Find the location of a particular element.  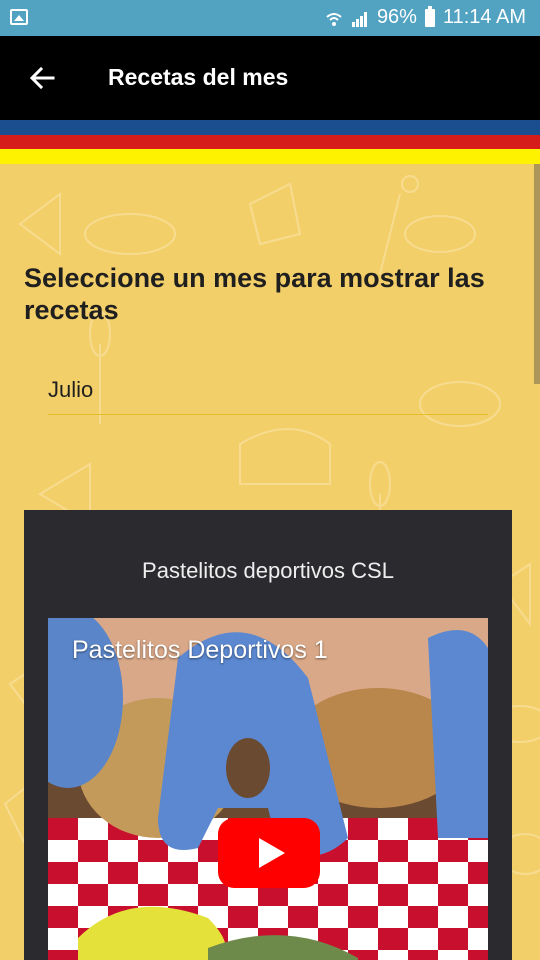

status-bar: 96% 11:14 AM is located at coordinates (270, 18).